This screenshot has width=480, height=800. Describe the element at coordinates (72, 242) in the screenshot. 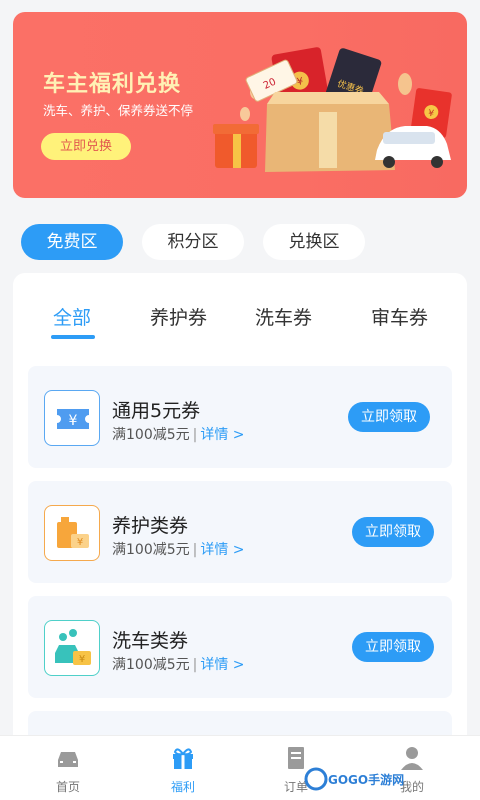

I see `zone-tab-free: 免费区` at that location.